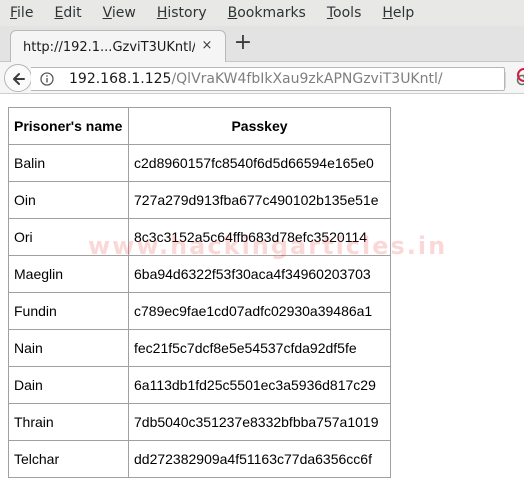 The image size is (524, 503). What do you see at coordinates (259, 274) in the screenshot?
I see `passkey-cell: 6ba94d6322f53f30aca4f34960203703` at bounding box center [259, 274].